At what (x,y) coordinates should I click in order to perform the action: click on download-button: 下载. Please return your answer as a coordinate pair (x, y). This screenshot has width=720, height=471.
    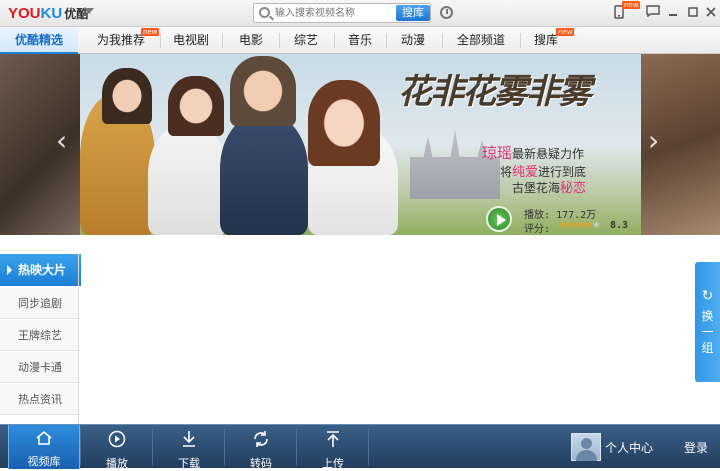
    Looking at the image, I should click on (189, 447).